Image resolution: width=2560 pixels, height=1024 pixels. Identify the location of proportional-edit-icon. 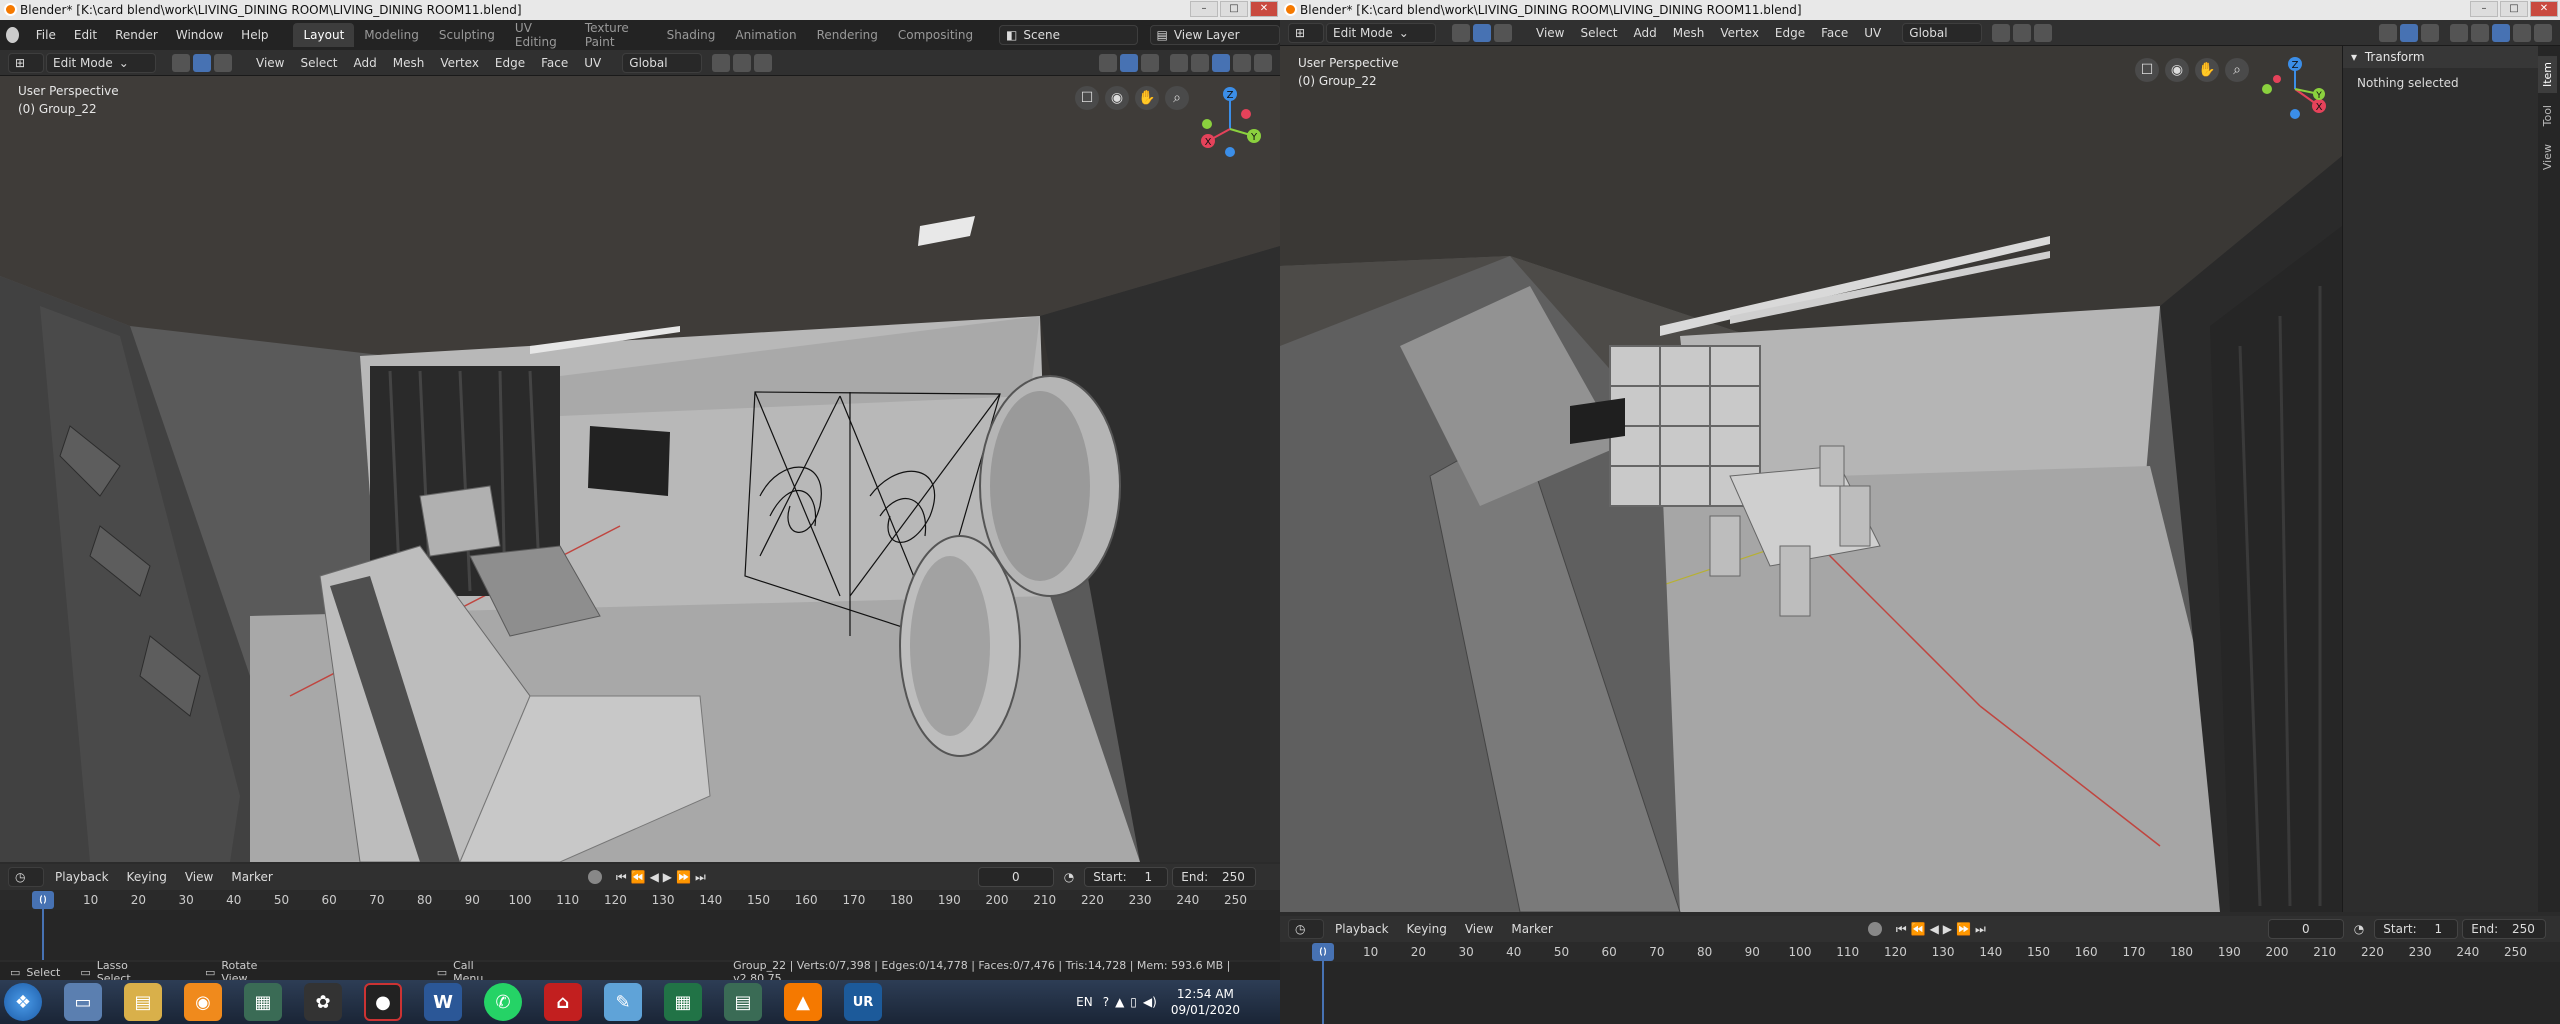
(763, 62).